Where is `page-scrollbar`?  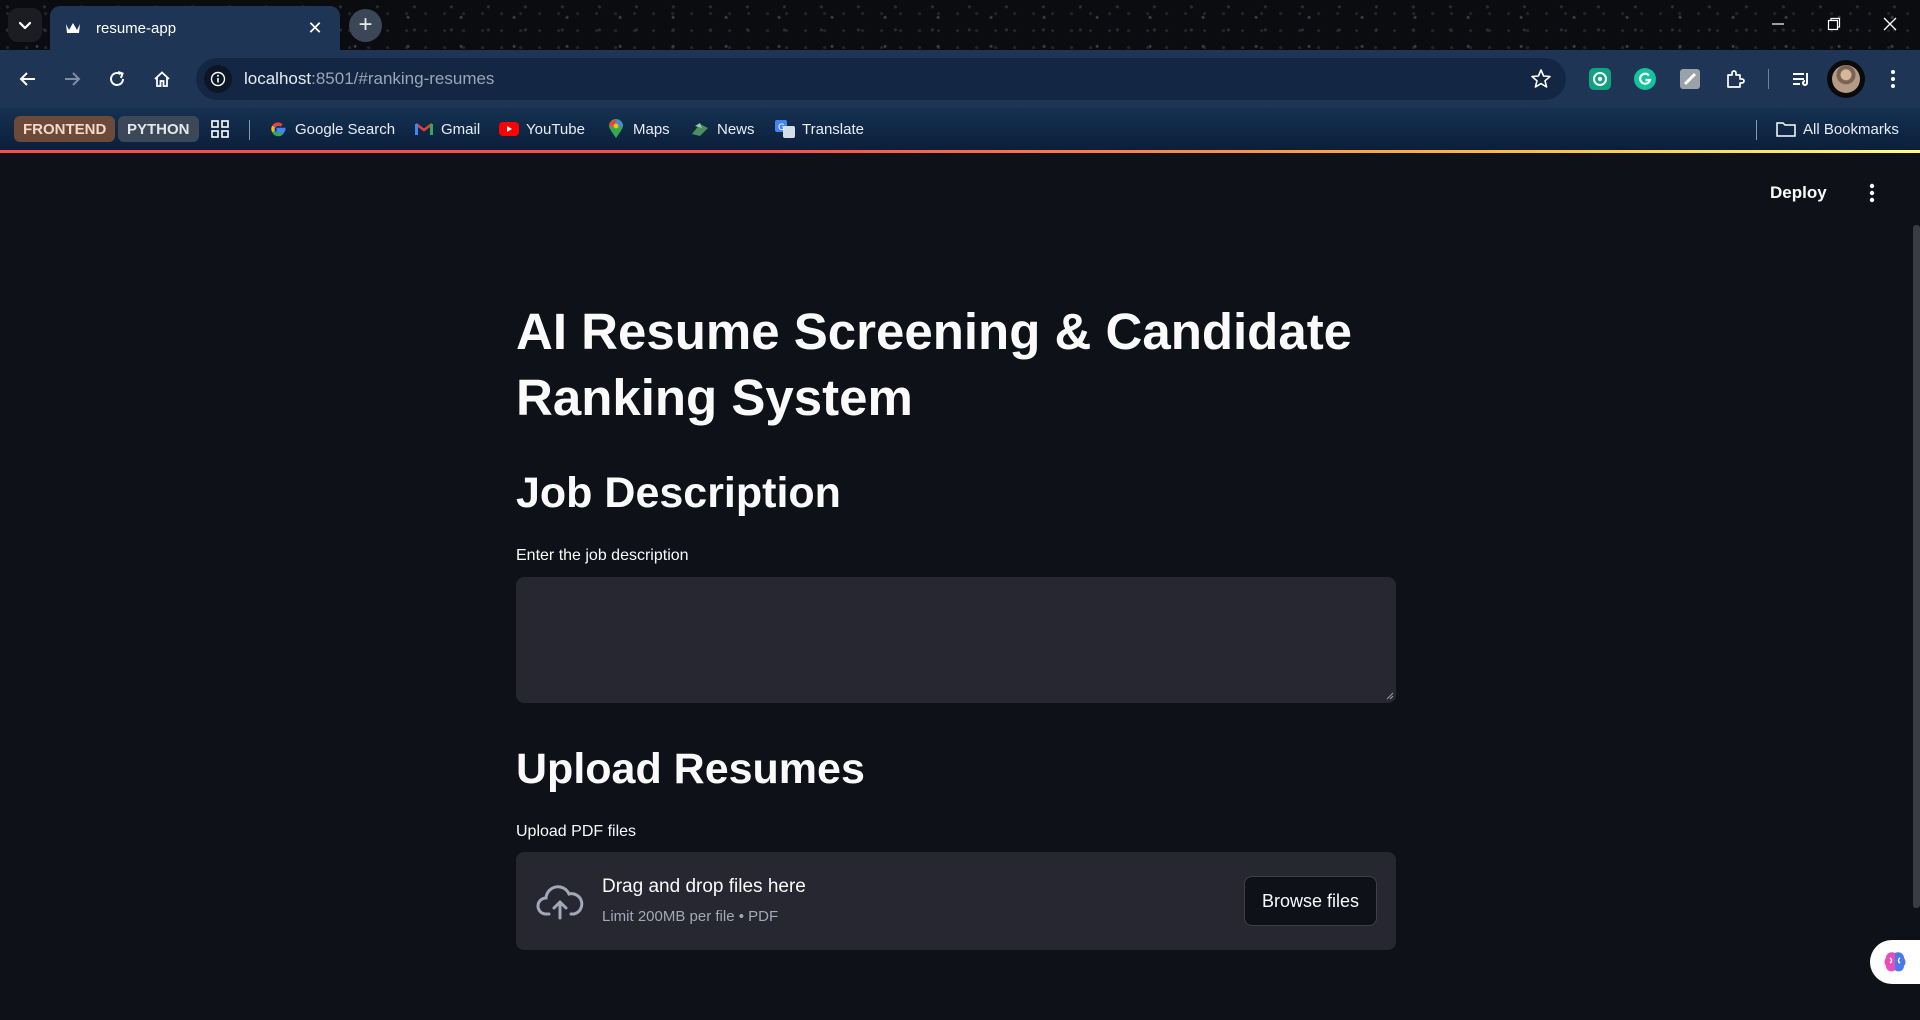 page-scrollbar is located at coordinates (1916, 566).